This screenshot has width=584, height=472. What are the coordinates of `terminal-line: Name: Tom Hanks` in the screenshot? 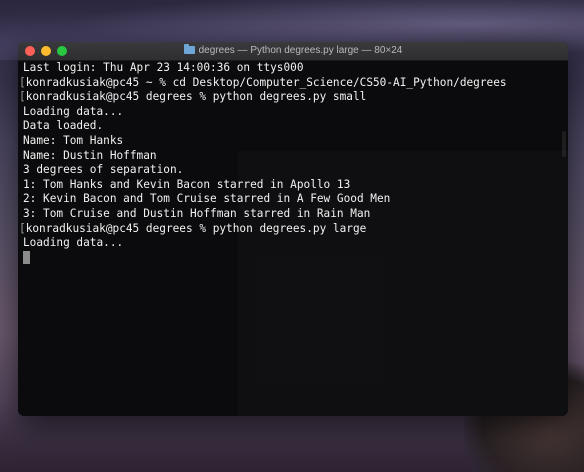 It's located at (73, 140).